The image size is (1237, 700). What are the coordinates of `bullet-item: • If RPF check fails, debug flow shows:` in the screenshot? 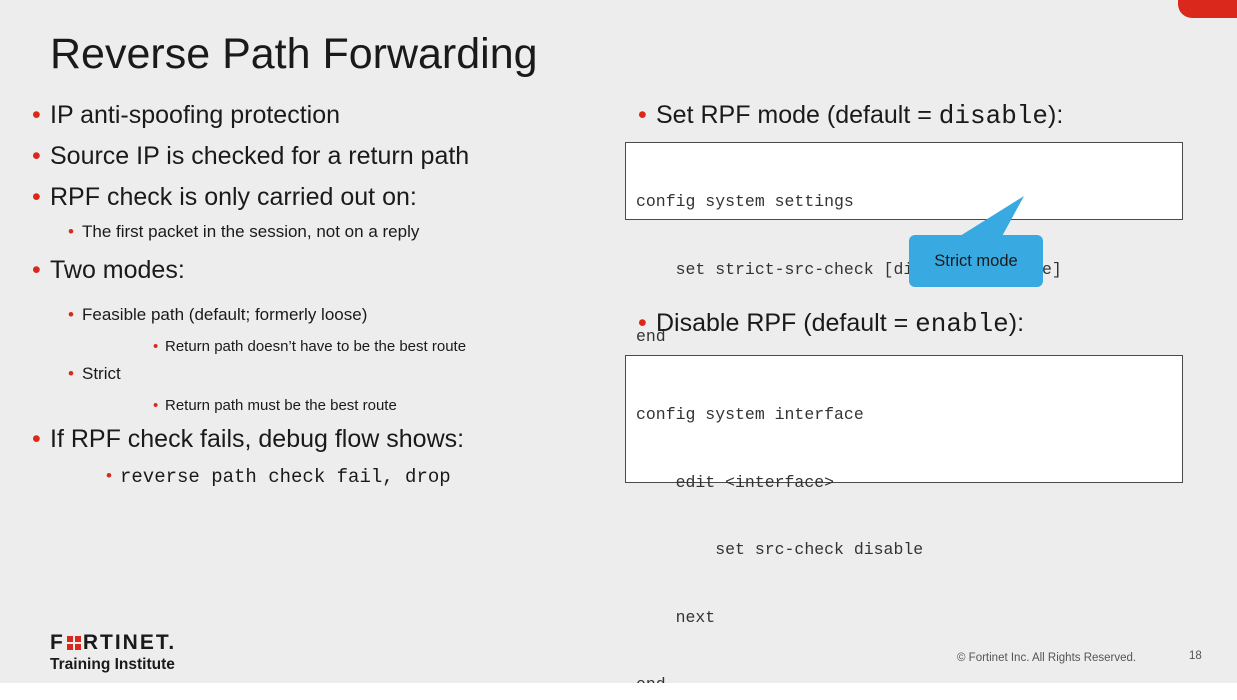 It's located at (248, 439).